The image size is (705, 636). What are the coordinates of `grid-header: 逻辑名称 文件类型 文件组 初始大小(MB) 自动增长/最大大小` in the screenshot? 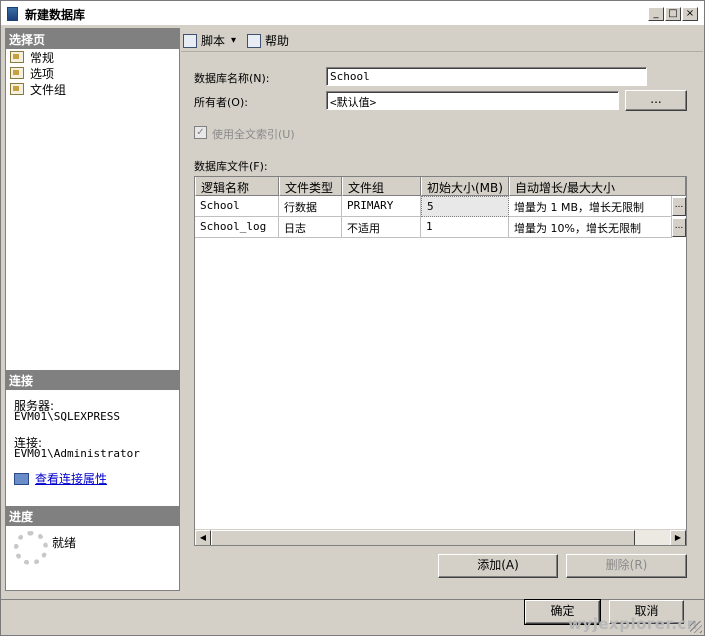 It's located at (440, 186).